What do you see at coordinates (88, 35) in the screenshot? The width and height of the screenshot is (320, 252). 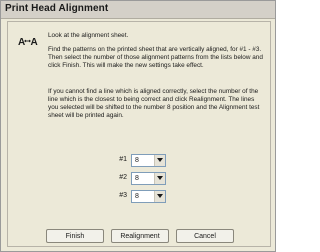 I see `instruction-intro: Look at the alignment sheet.` at bounding box center [88, 35].